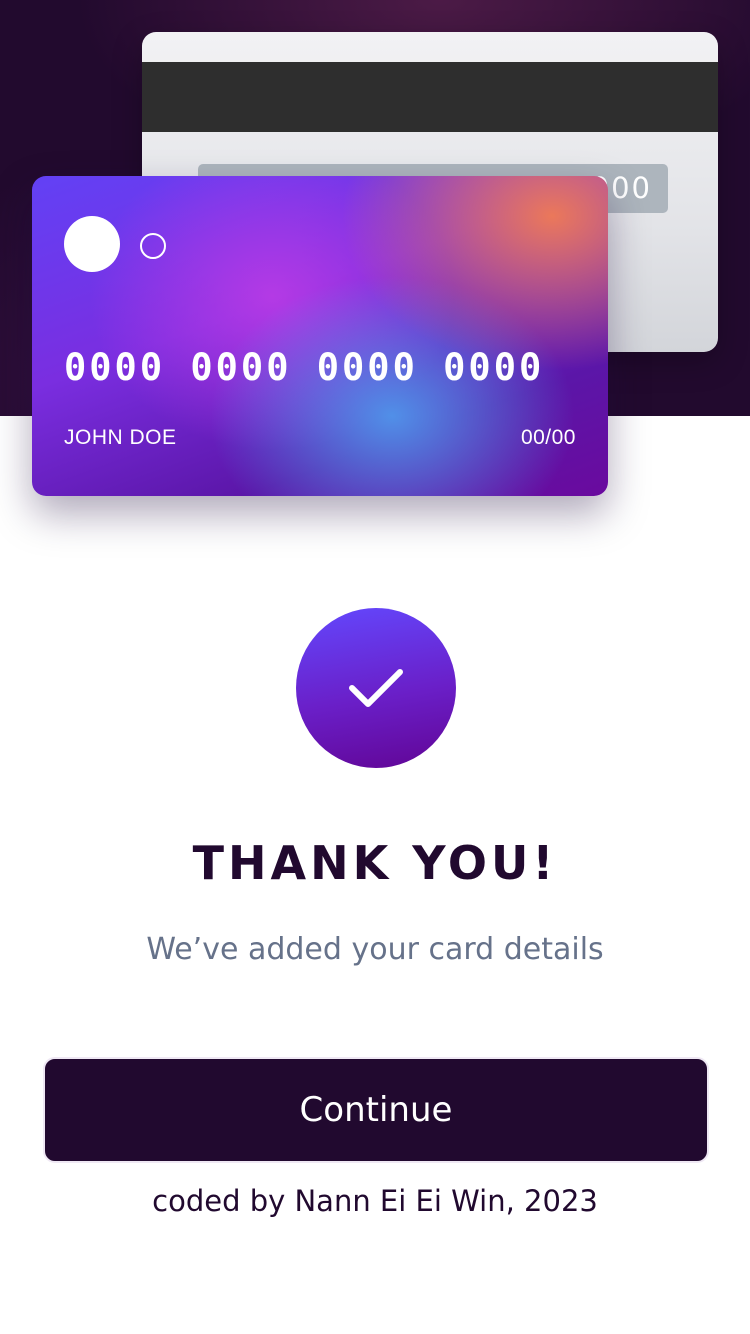  I want to click on page-title: THANK YOU!, so click(375, 863).